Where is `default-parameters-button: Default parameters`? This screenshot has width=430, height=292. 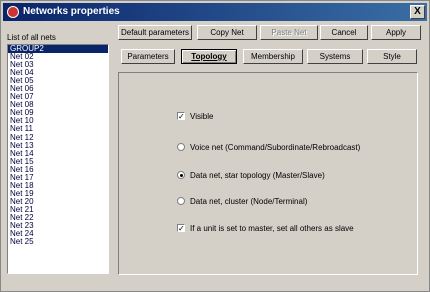 default-parameters-button: Default parameters is located at coordinates (155, 32).